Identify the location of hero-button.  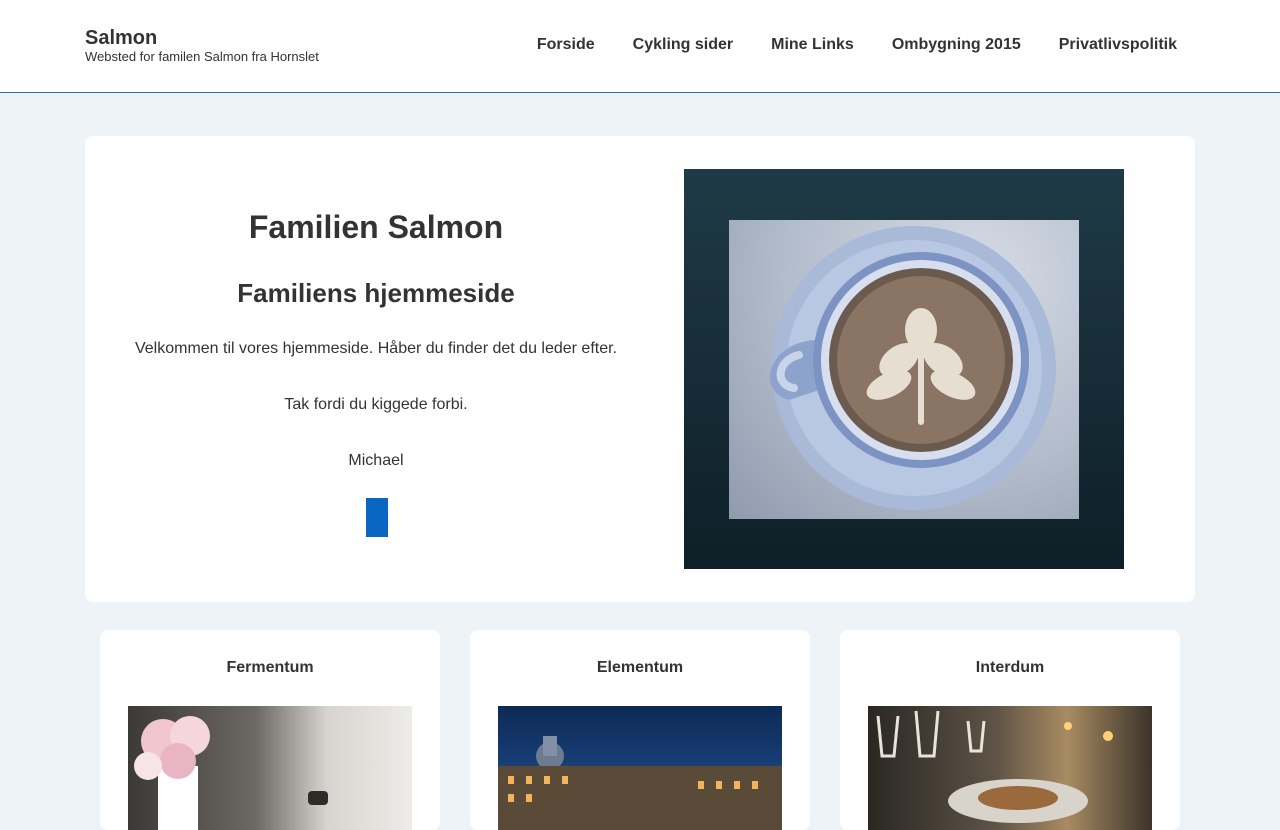
(377, 517).